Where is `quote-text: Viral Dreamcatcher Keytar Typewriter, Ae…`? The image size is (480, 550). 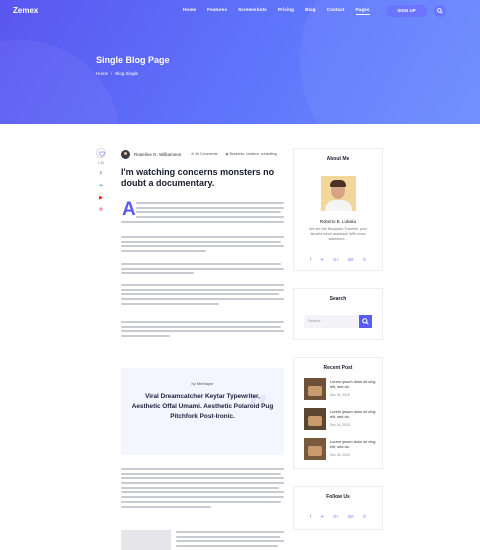 quote-text: Viral Dreamcatcher Keytar Typewriter, Ae… is located at coordinates (202, 406).